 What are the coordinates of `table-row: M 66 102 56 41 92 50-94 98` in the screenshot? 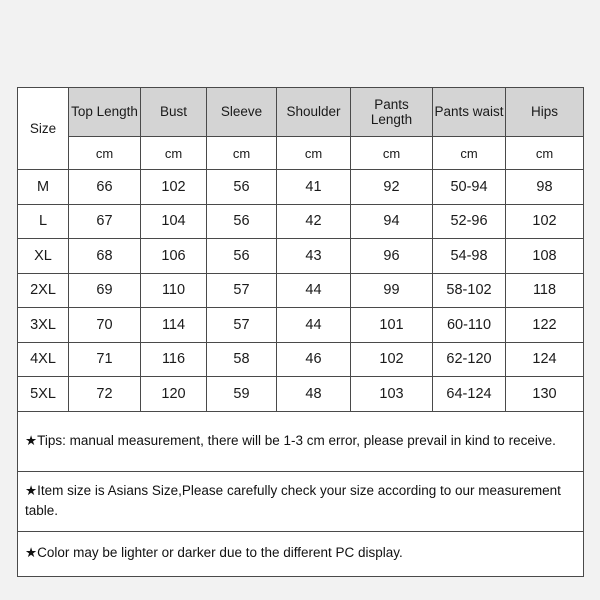 It's located at (300, 187).